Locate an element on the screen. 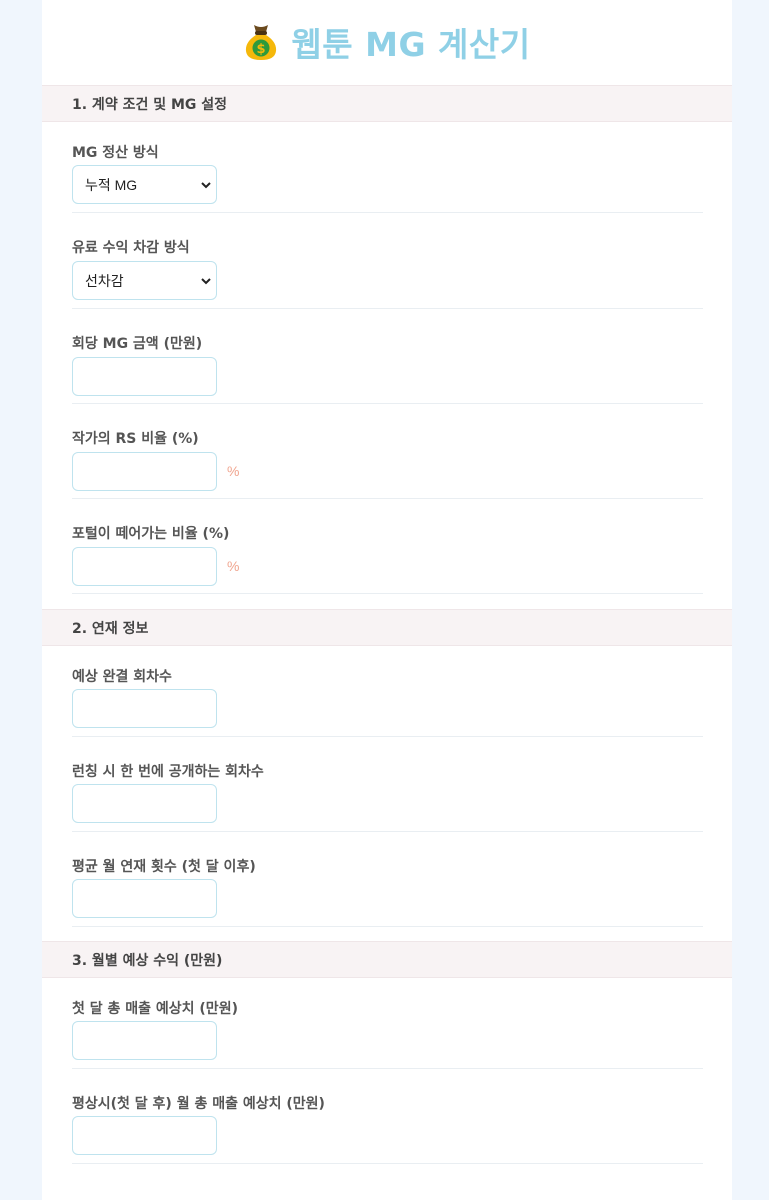  paid-deduction-label: 유료 수익 차감 방식 is located at coordinates (131, 248).